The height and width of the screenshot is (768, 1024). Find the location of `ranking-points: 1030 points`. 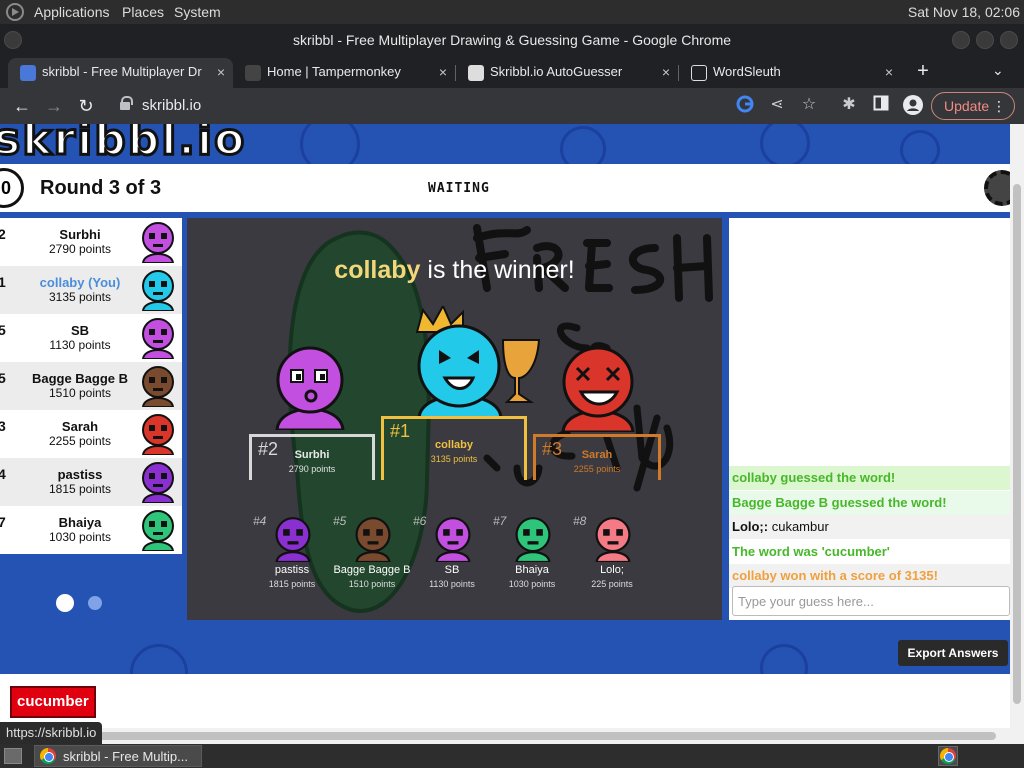

ranking-points: 1030 points is located at coordinates (532, 584).